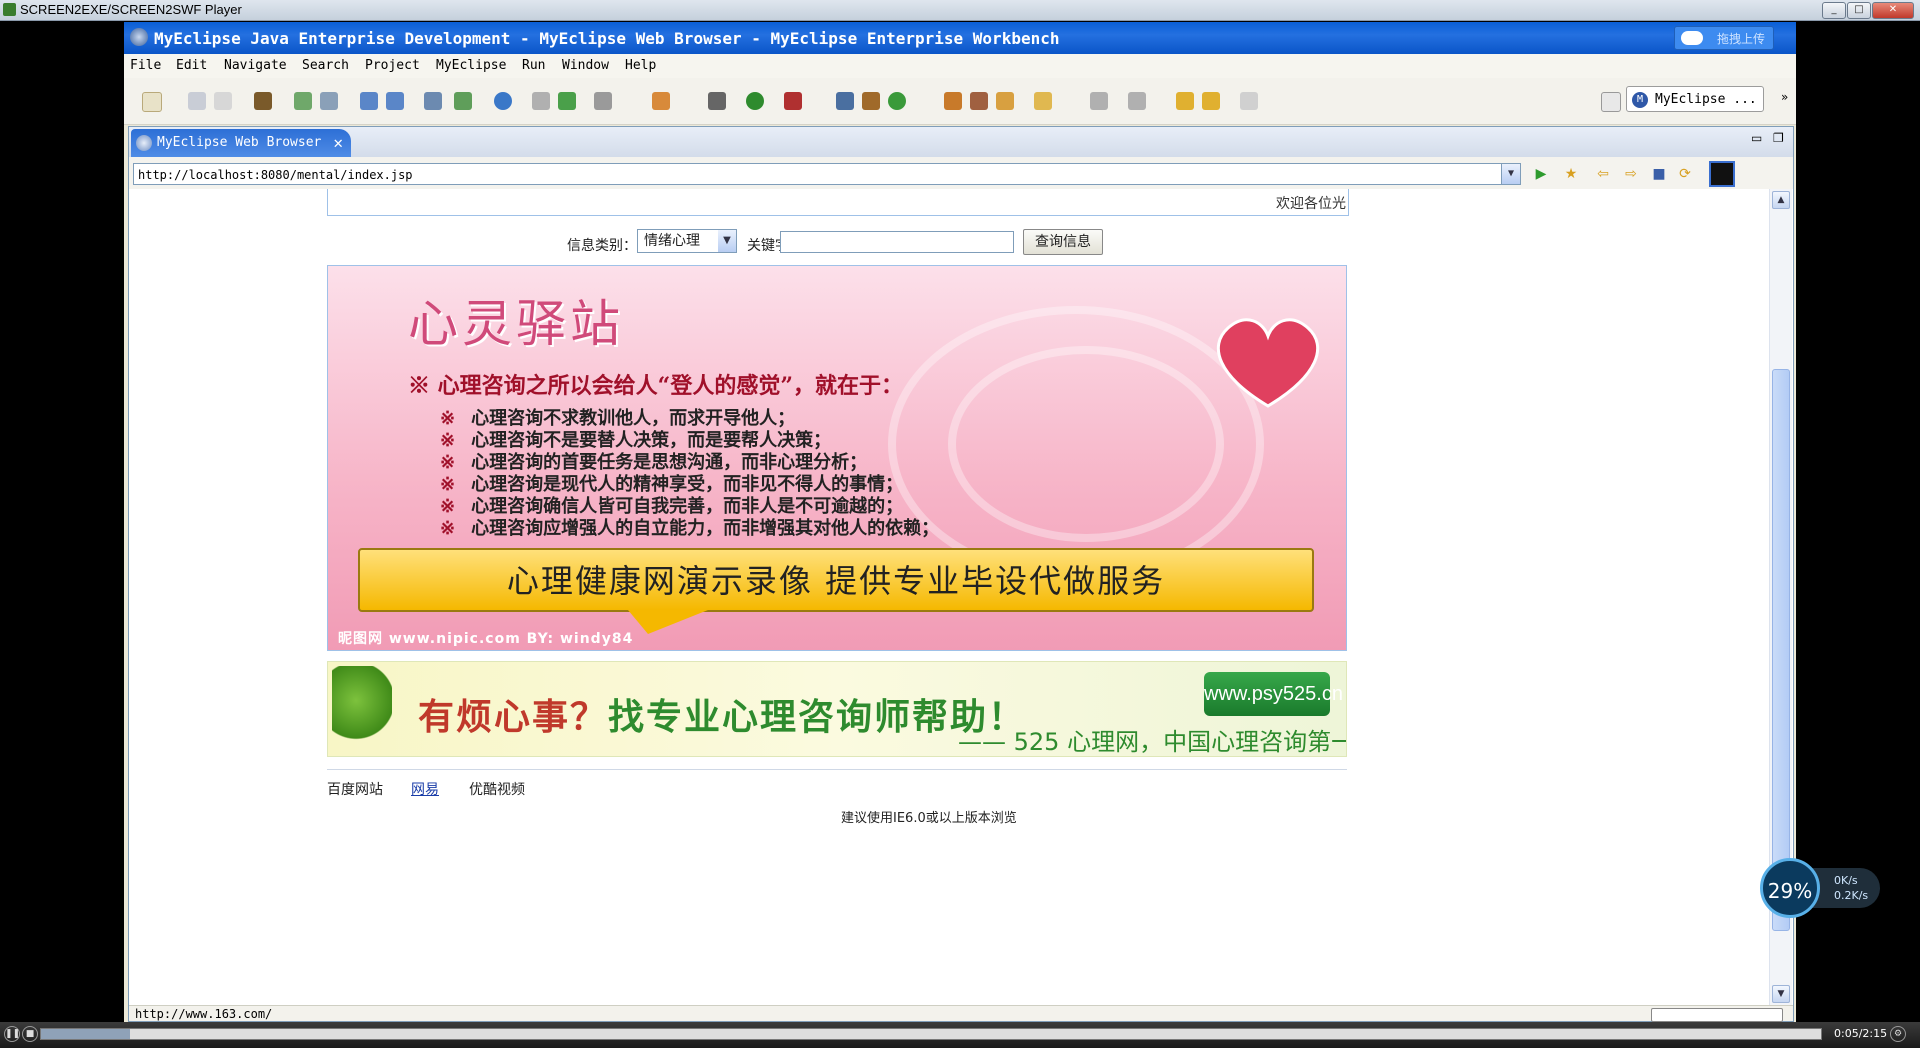 The height and width of the screenshot is (1048, 1920). Describe the element at coordinates (263, 101) in the screenshot. I see `package-icon` at that location.